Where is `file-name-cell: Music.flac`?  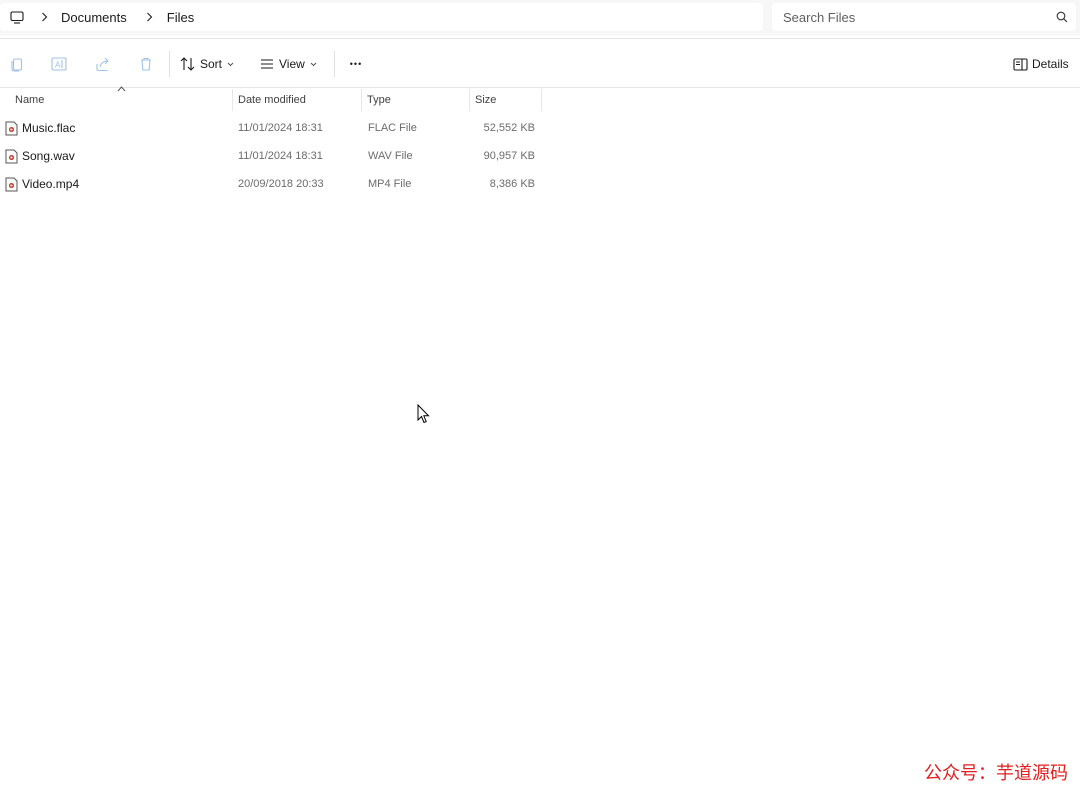
file-name-cell: Music.flac is located at coordinates (40, 128).